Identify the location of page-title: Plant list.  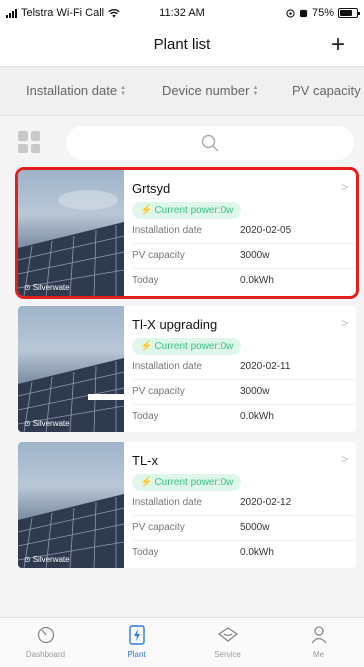
(182, 44).